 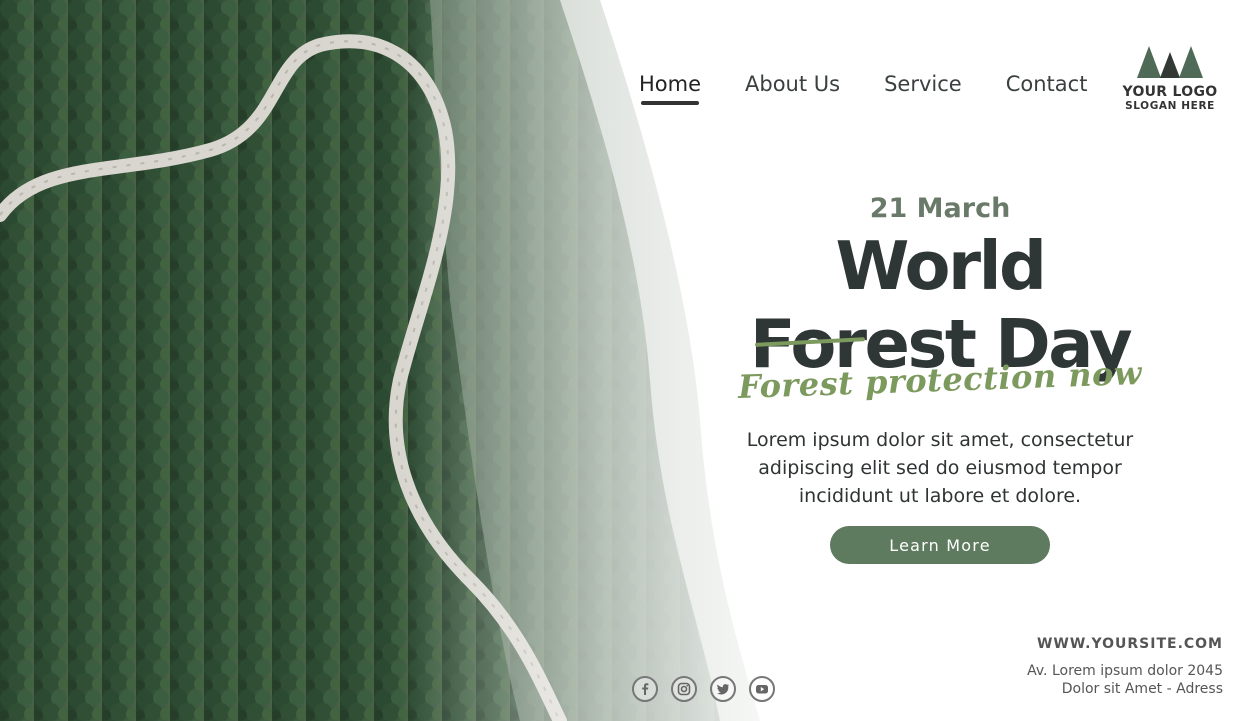 What do you see at coordinates (645, 689) in the screenshot?
I see `facebook-icon` at bounding box center [645, 689].